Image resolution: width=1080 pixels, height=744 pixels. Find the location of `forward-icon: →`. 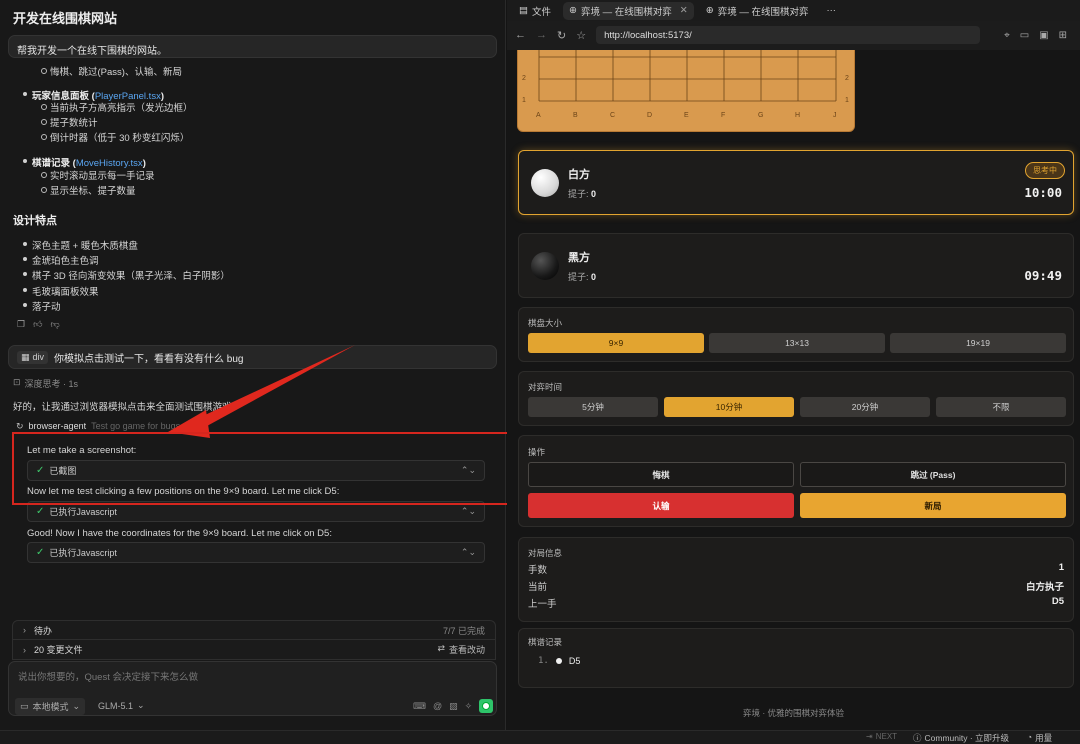

forward-icon: → is located at coordinates (541, 35).